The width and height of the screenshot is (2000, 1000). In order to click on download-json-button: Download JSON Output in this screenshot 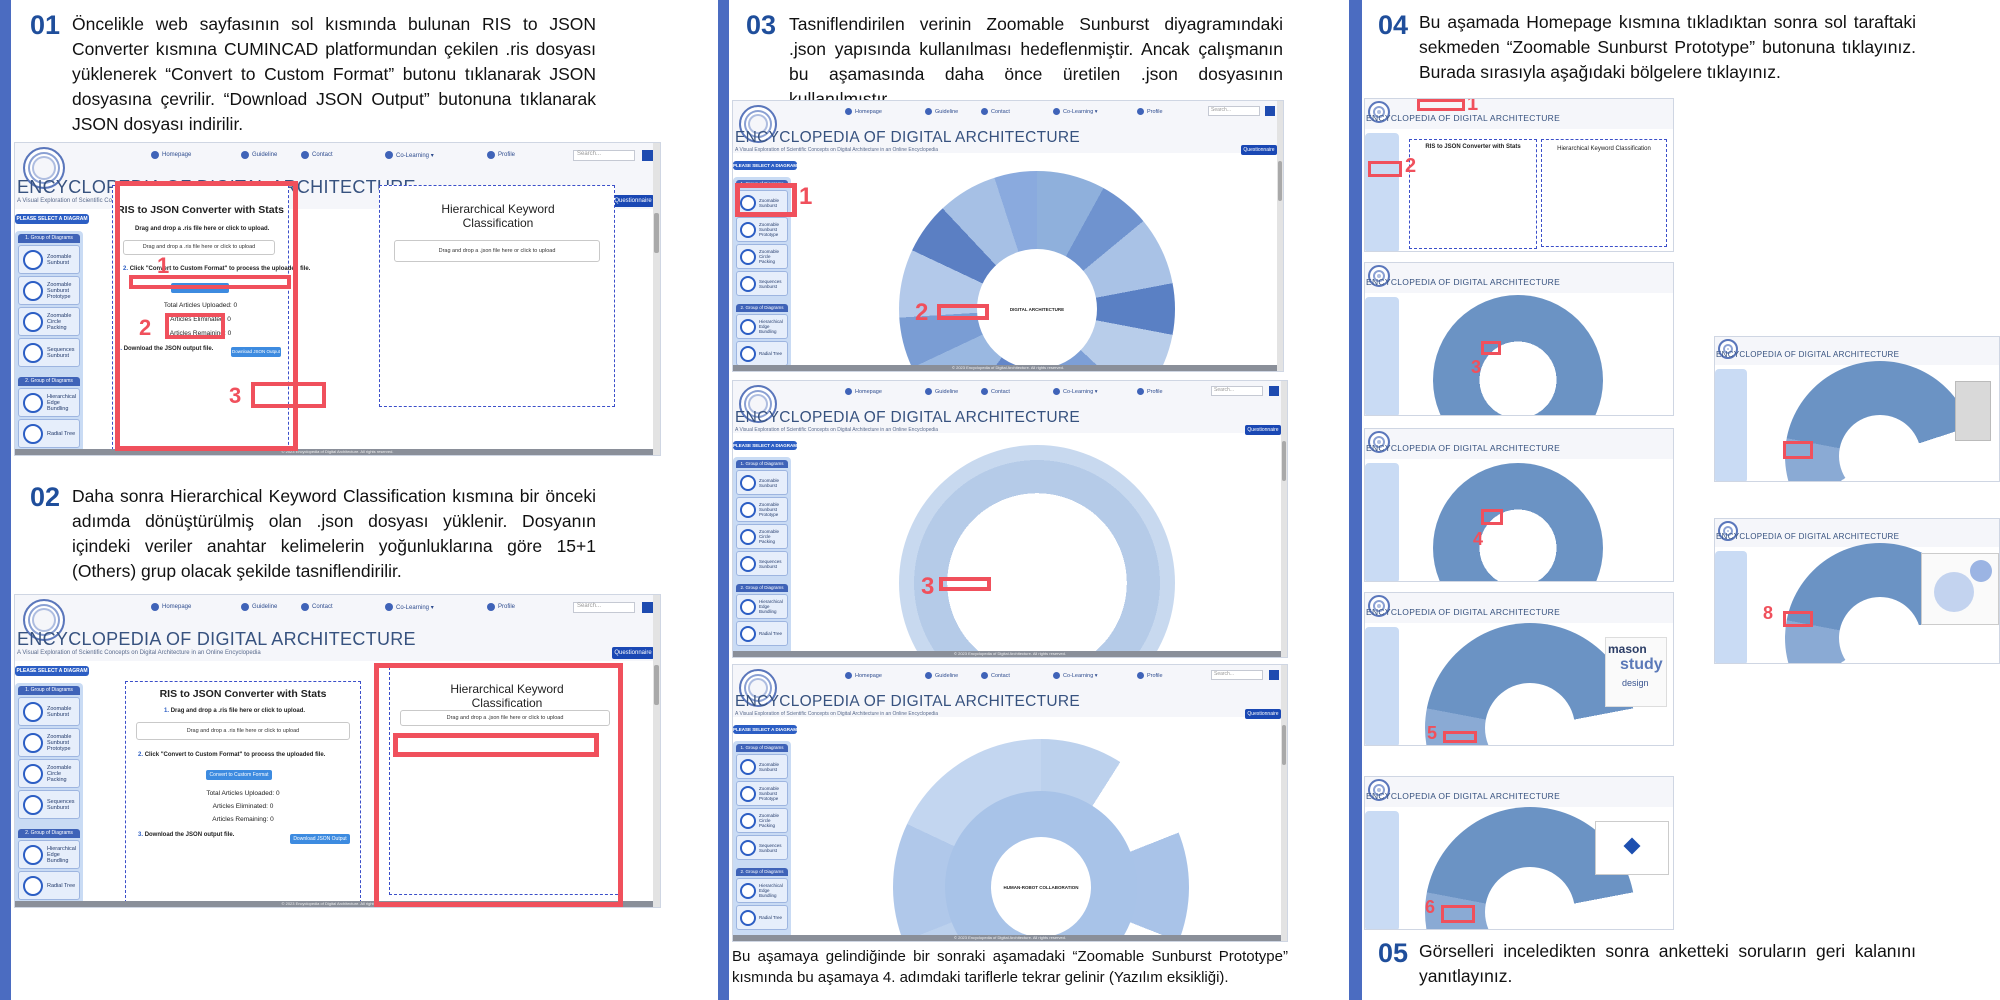, I will do `click(320, 839)`.